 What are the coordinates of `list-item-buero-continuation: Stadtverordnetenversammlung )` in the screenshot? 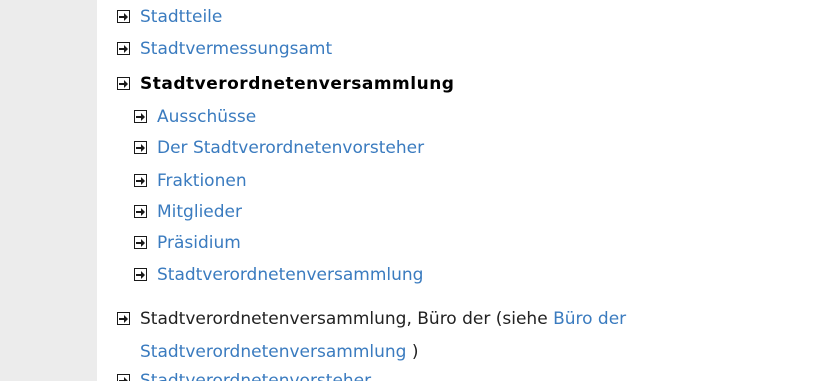 It's located at (279, 352).